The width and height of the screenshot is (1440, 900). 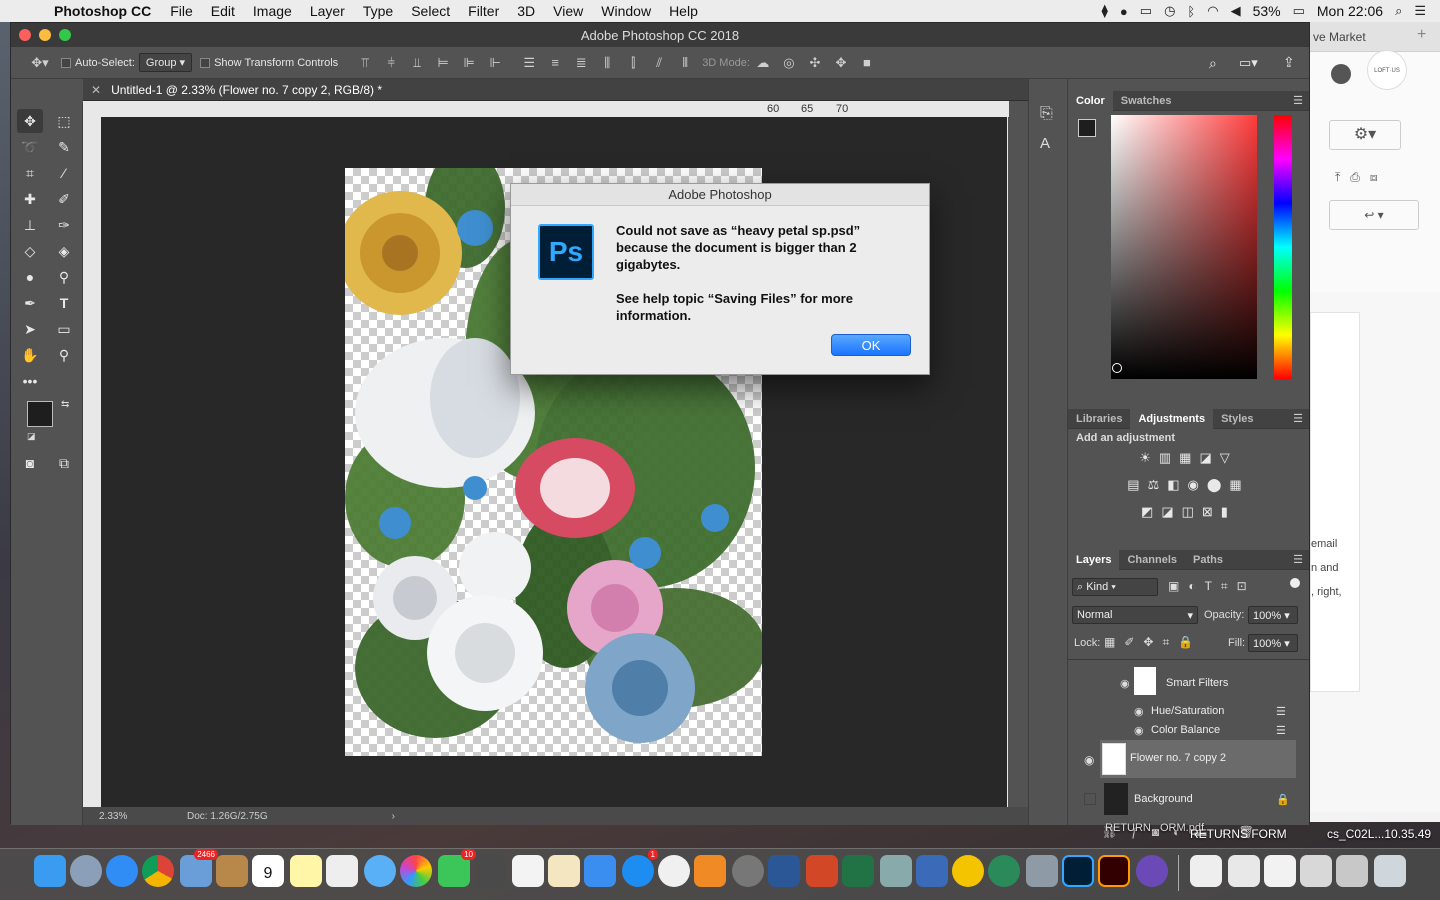 What do you see at coordinates (199, 868) in the screenshot?
I see `mail-icon: 2466` at bounding box center [199, 868].